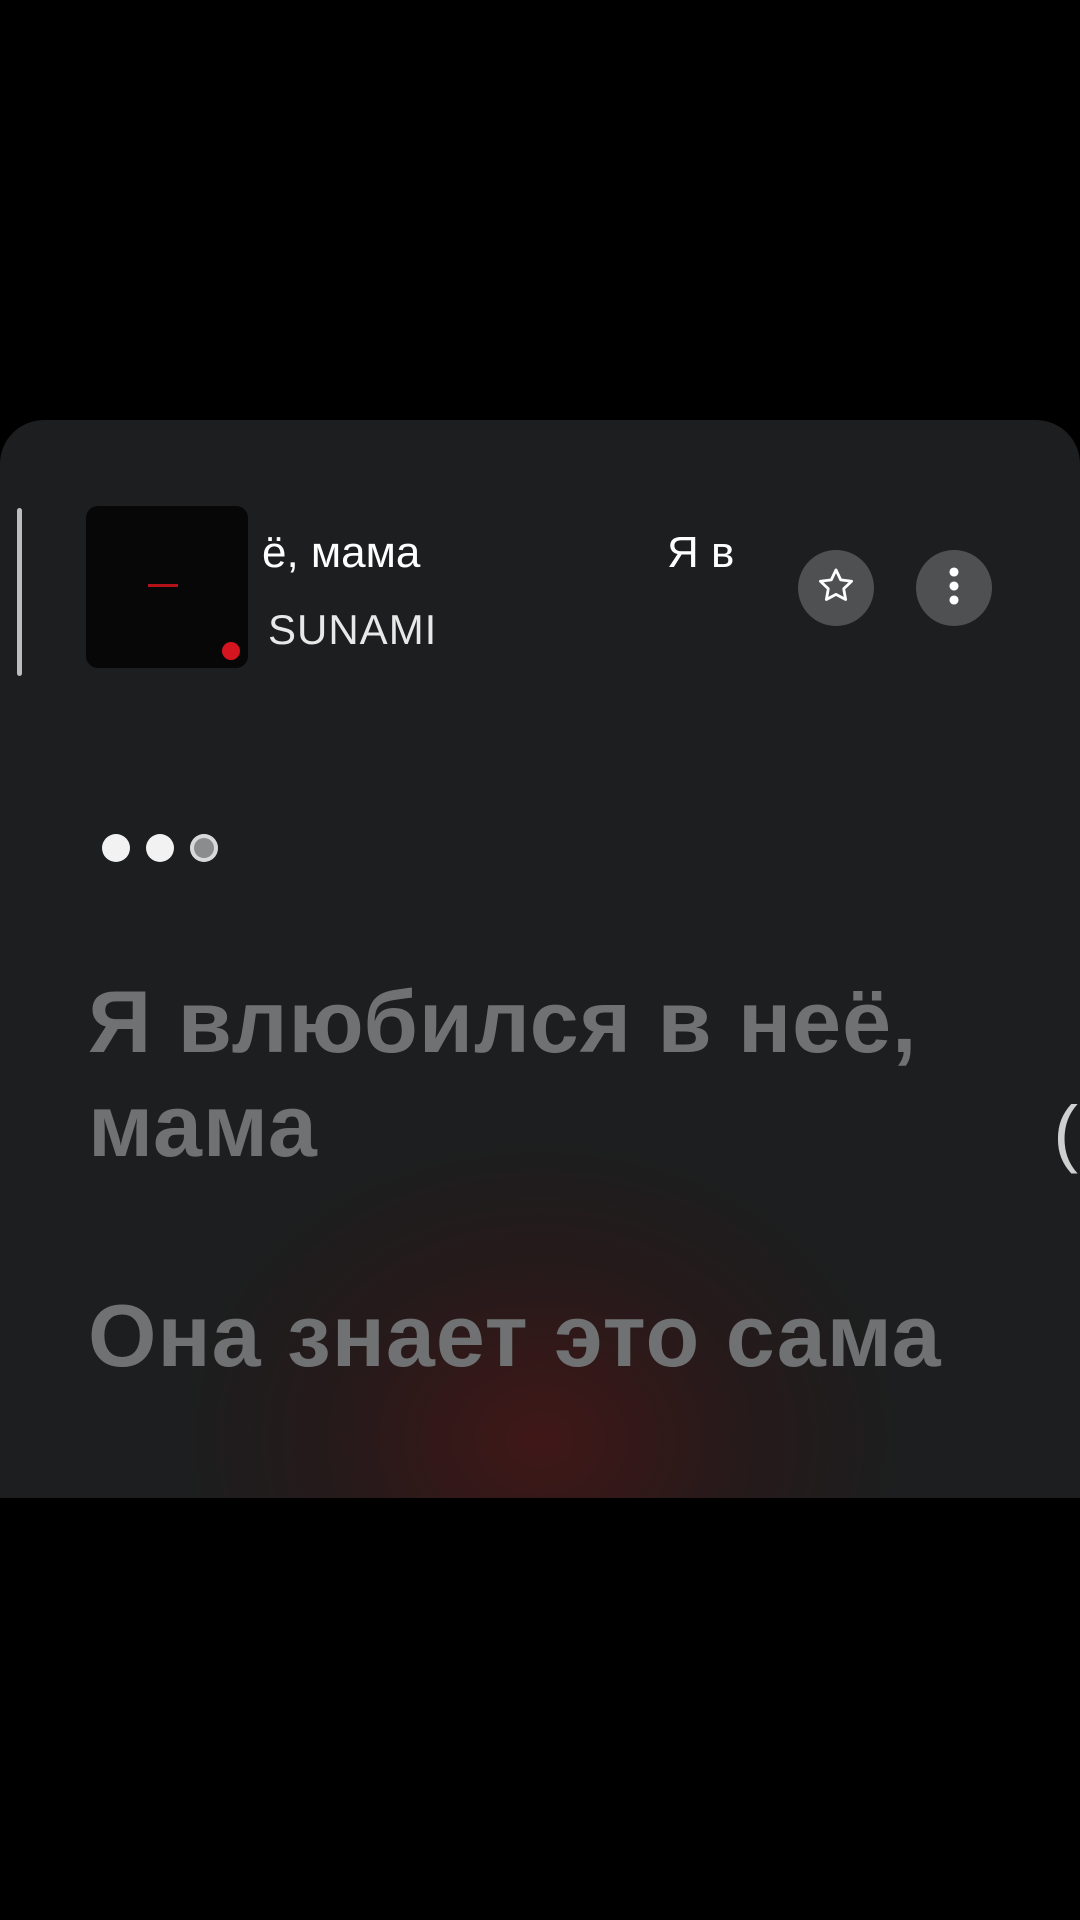 The image size is (1080, 1920). What do you see at coordinates (517, 553) in the screenshot?
I see `track-title-marquee: ё, мама Я в` at bounding box center [517, 553].